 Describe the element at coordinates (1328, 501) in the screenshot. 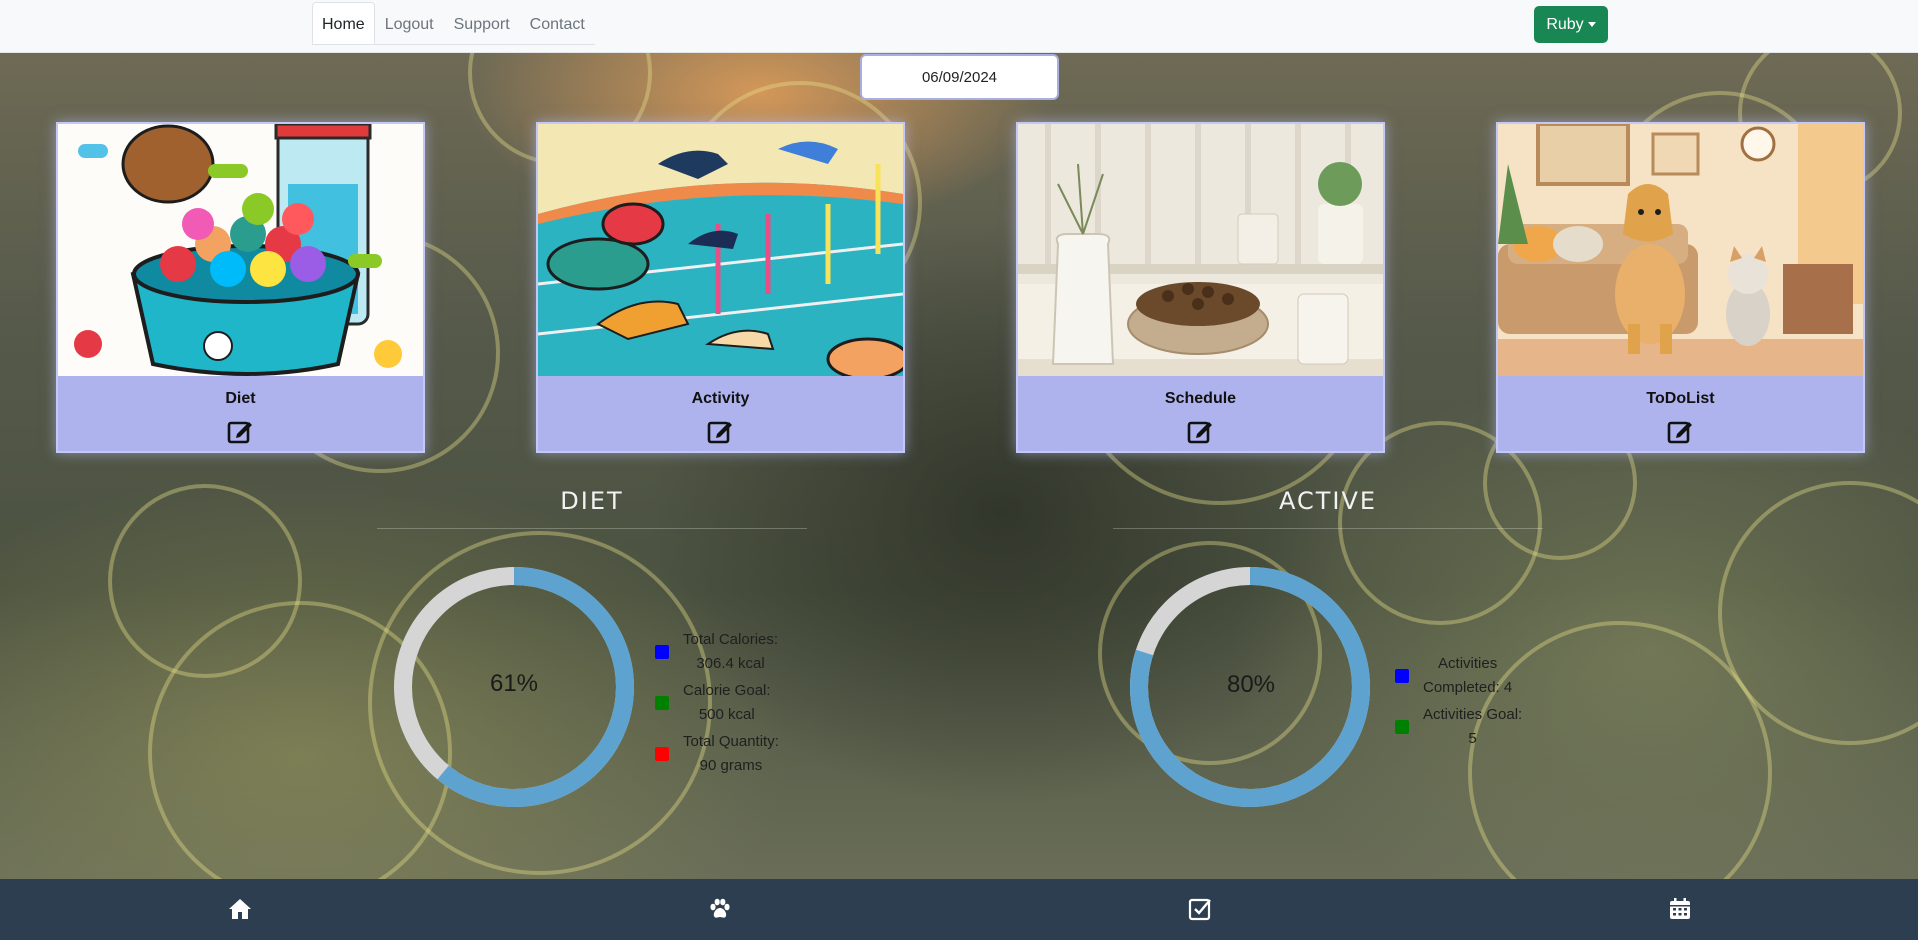

I see `active-section-title: ACTIVE` at that location.